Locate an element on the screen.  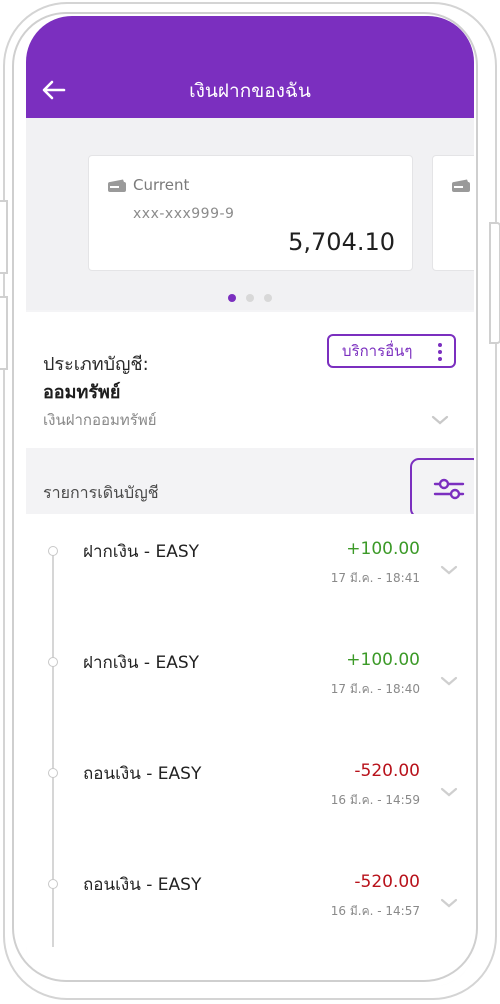
power-button is located at coordinates (494, 283).